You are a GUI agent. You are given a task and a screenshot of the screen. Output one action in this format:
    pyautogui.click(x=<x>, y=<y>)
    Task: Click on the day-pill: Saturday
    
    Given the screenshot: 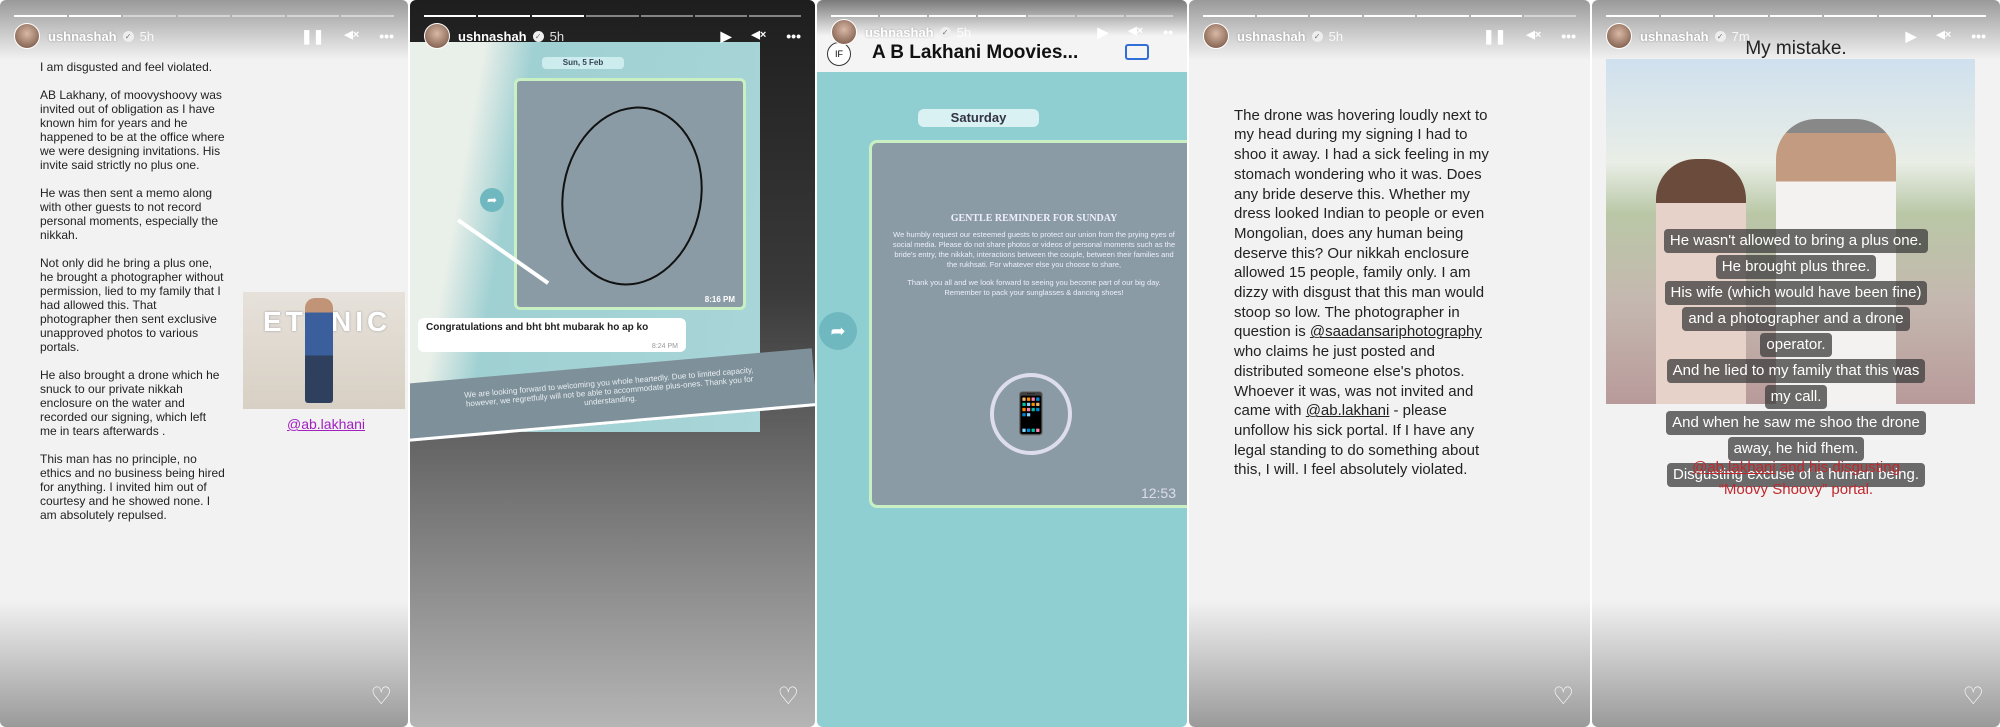 What is the action you would take?
    pyautogui.click(x=978, y=118)
    